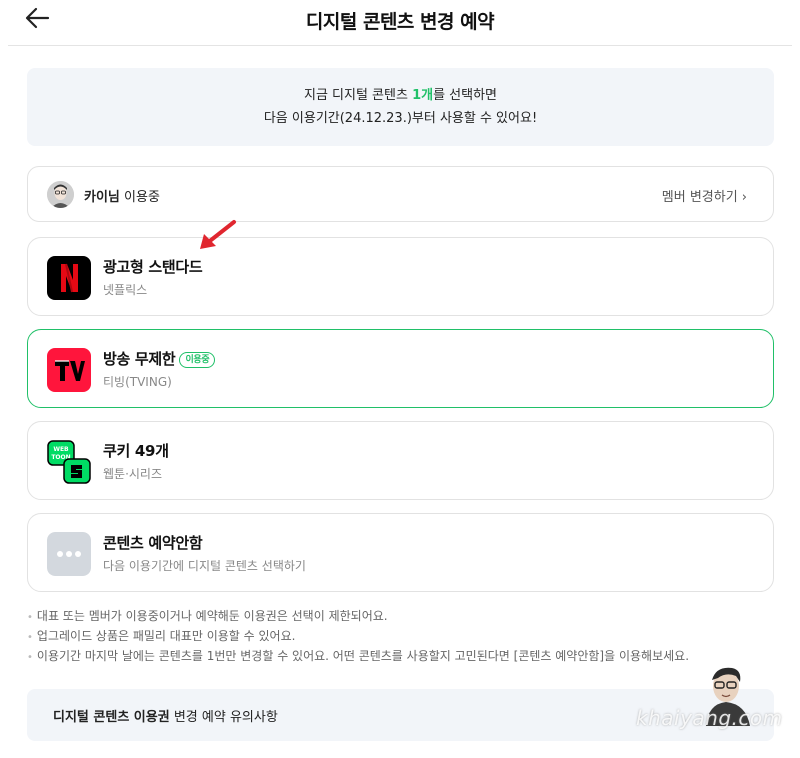 This screenshot has width=800, height=758. What do you see at coordinates (159, 358) in the screenshot?
I see `content-title: 방송 무제한 이용중` at bounding box center [159, 358].